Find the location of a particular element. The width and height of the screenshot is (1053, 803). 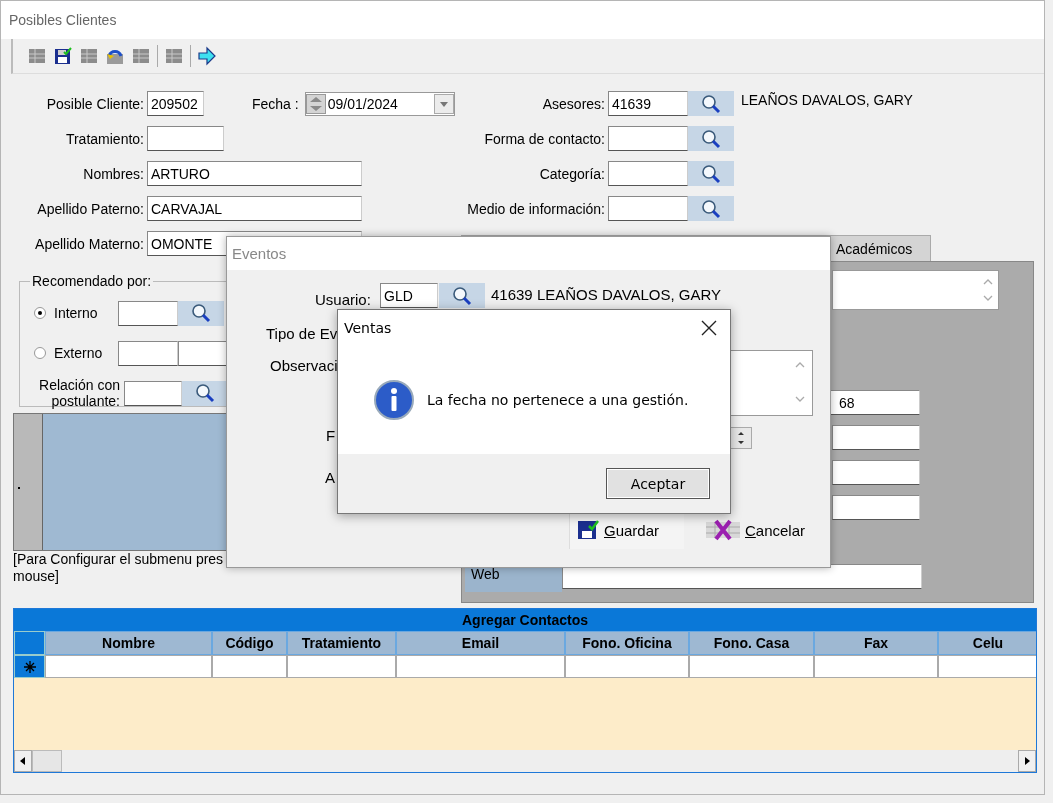

field-label: Tratamiento: is located at coordinates (104, 138).